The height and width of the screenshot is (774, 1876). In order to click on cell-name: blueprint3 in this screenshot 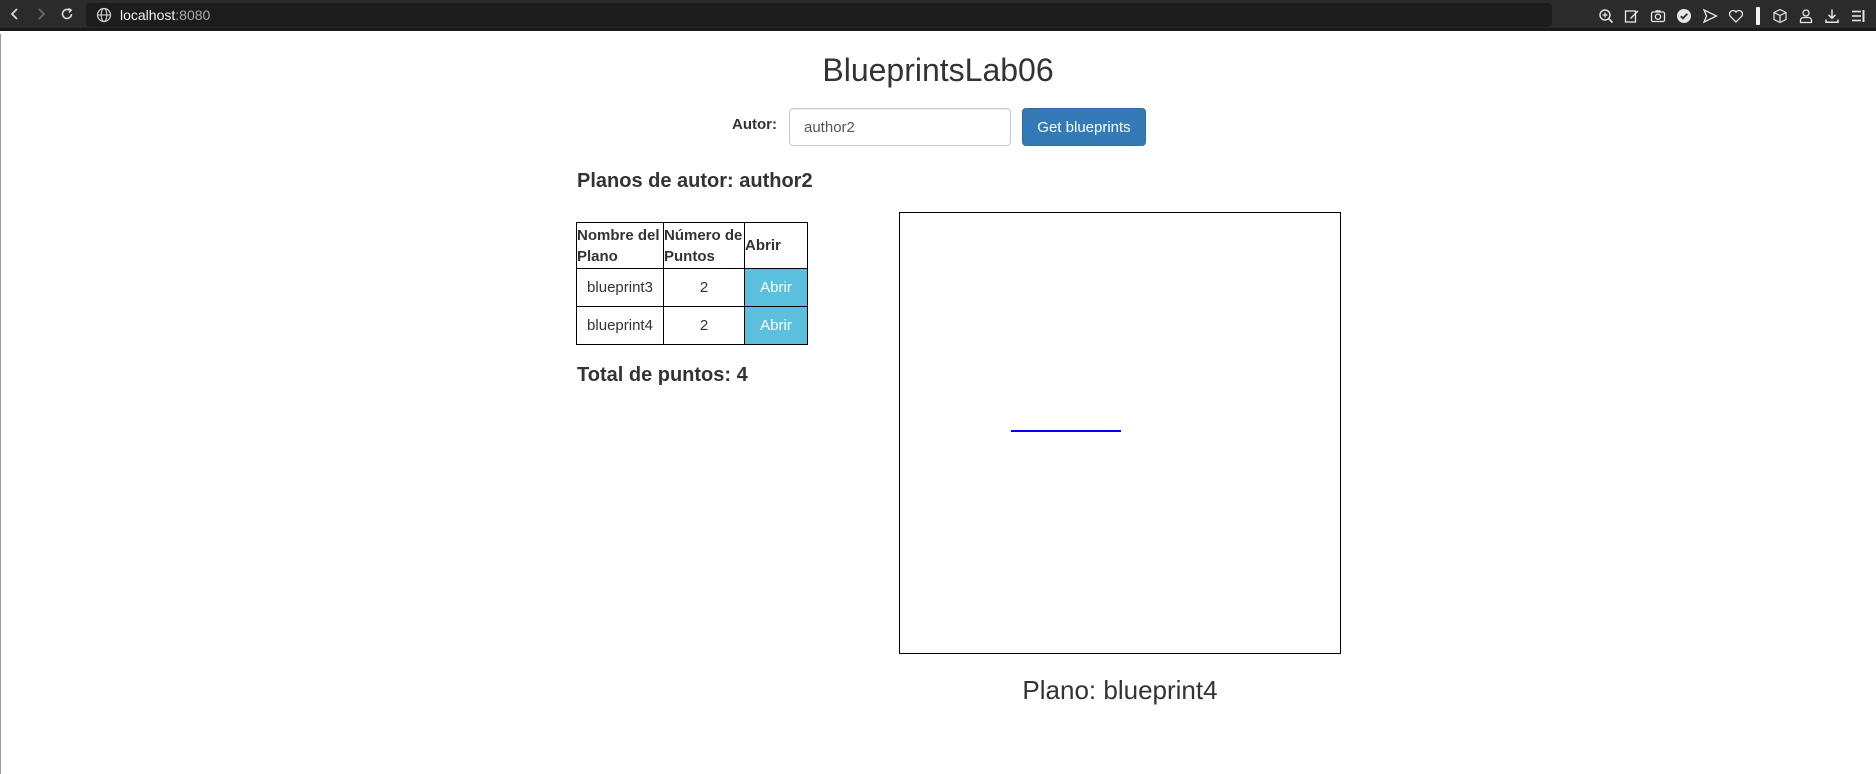, I will do `click(620, 287)`.